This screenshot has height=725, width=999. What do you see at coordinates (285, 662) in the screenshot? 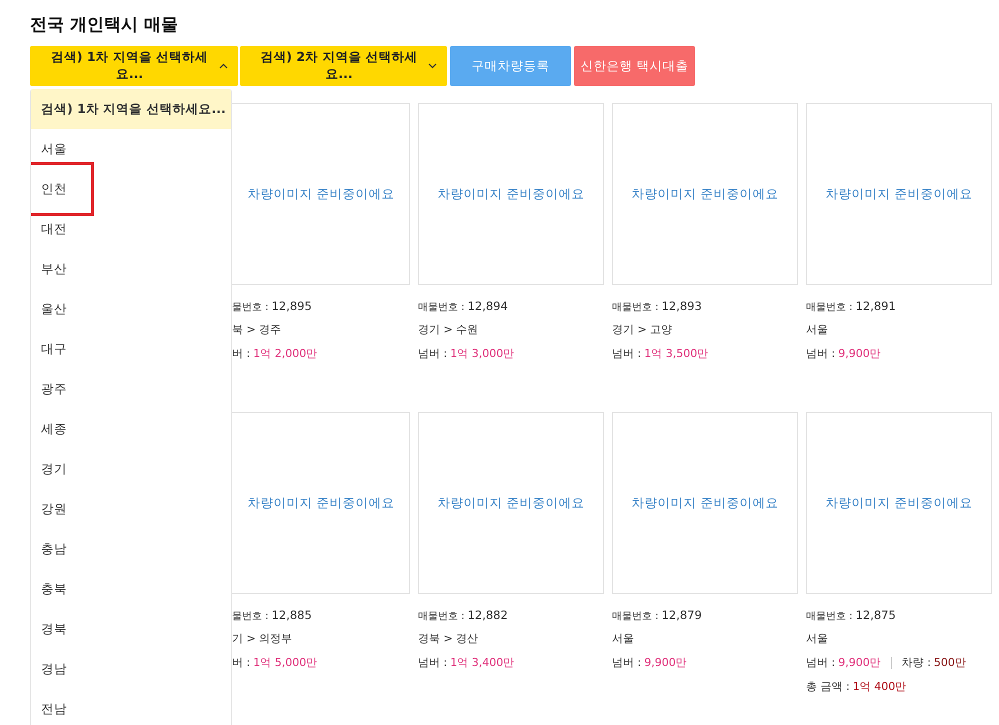
I see `price-value: 1억 5,000만` at bounding box center [285, 662].